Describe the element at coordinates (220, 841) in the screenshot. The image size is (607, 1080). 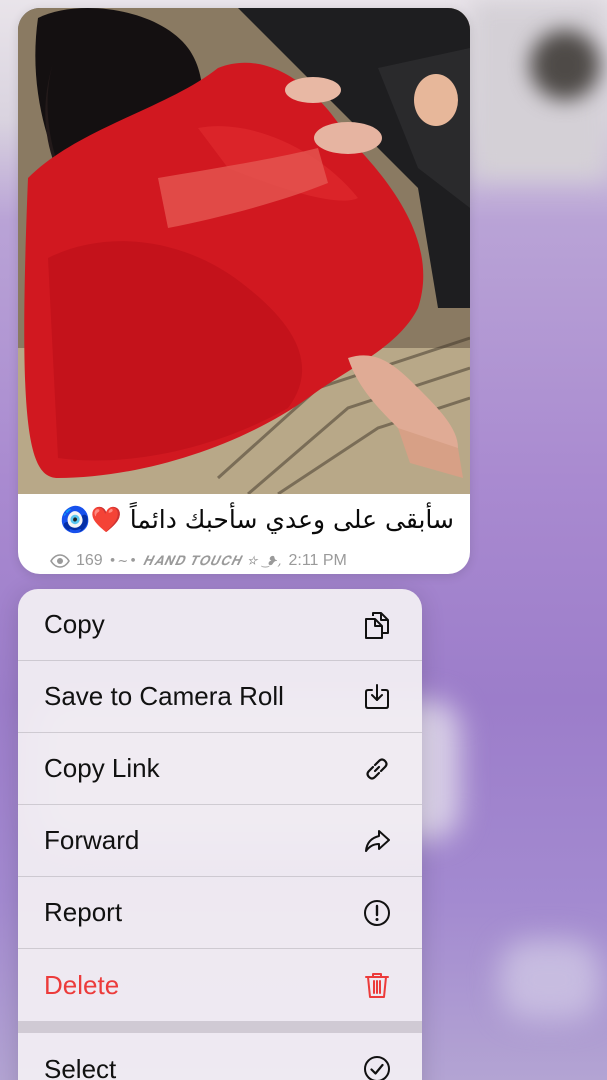
I see `menu-item-forward: Forward` at that location.